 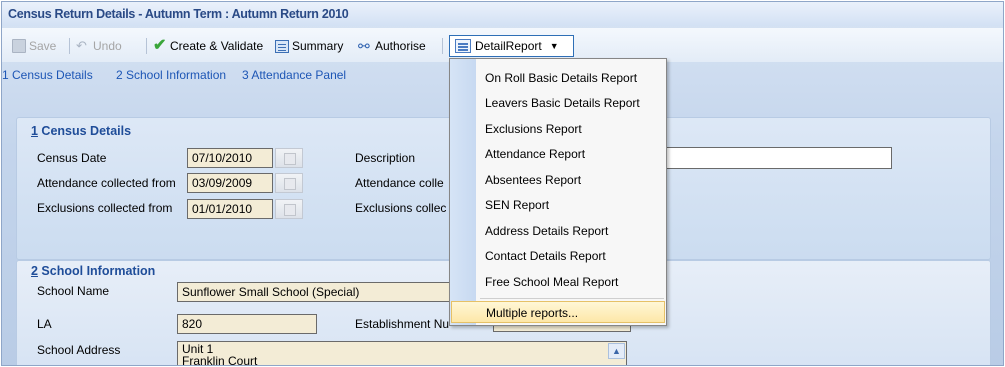 What do you see at coordinates (463, 192) in the screenshot?
I see `menu-icon-gutter` at bounding box center [463, 192].